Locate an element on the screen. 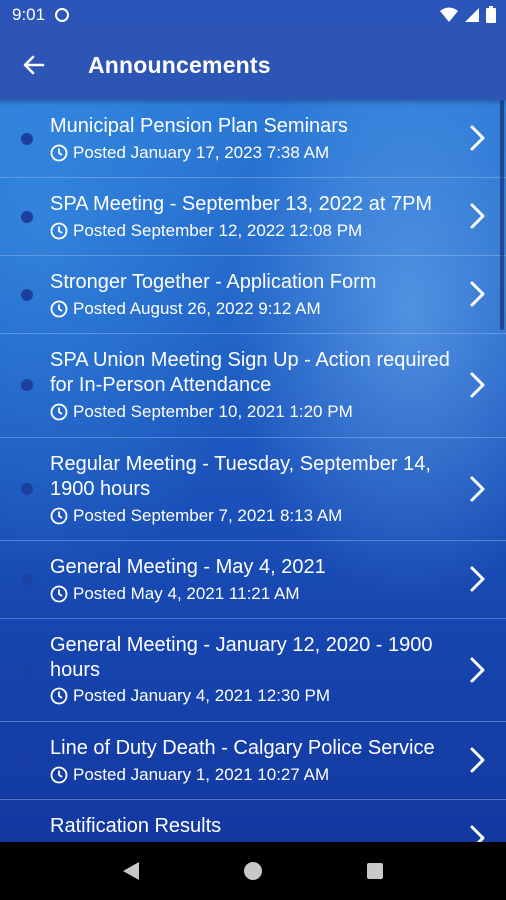 Image resolution: width=506 pixels, height=900 pixels. announcement-posted: Posted September 10, 2021 1:20 PM is located at coordinates (201, 412).